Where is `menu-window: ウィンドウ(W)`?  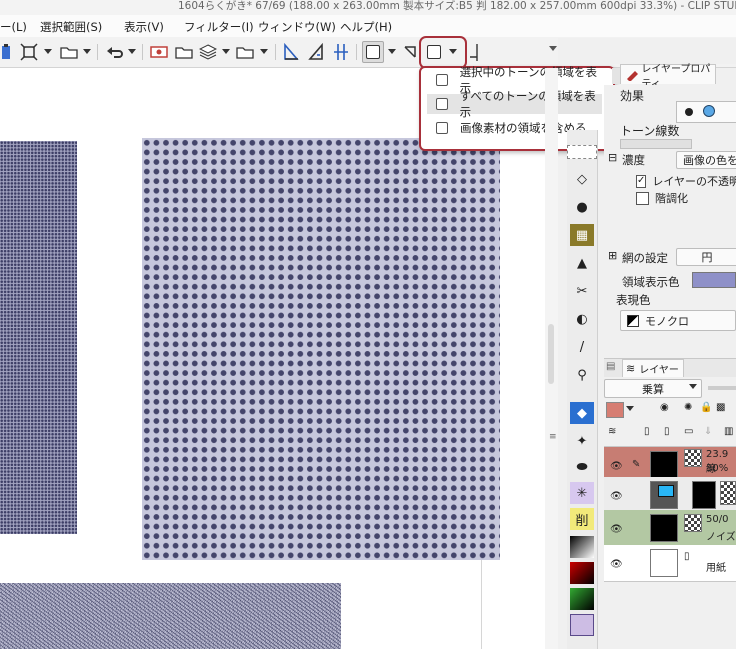
menu-window: ウィンドウ(W) is located at coordinates (297, 27).